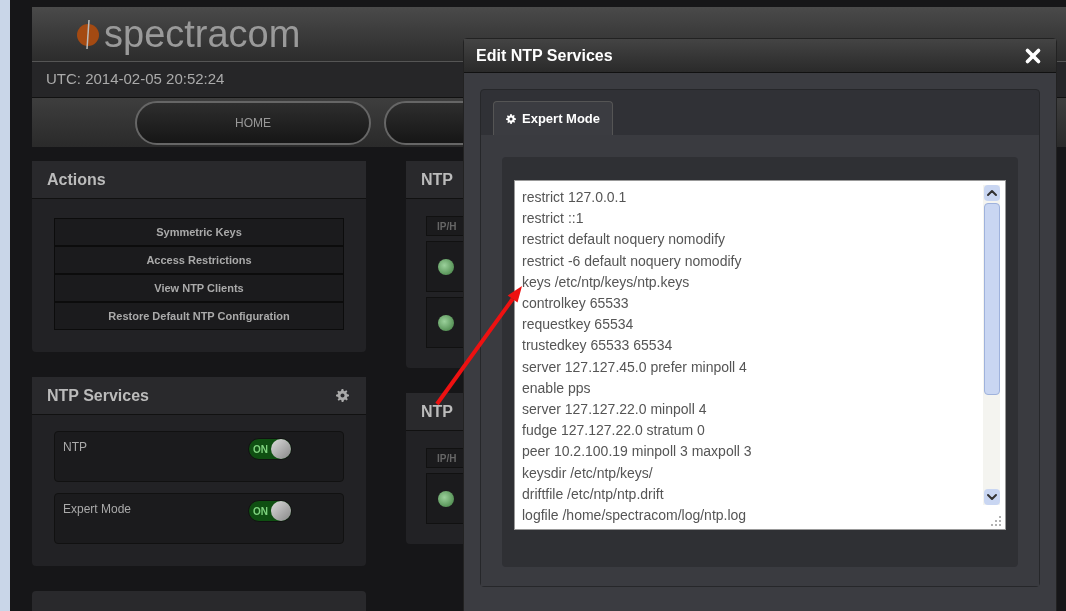 The height and width of the screenshot is (611, 1066). What do you see at coordinates (135, 79) in the screenshot?
I see `utc-time: UTC: 2014-02-05 20:52:24` at bounding box center [135, 79].